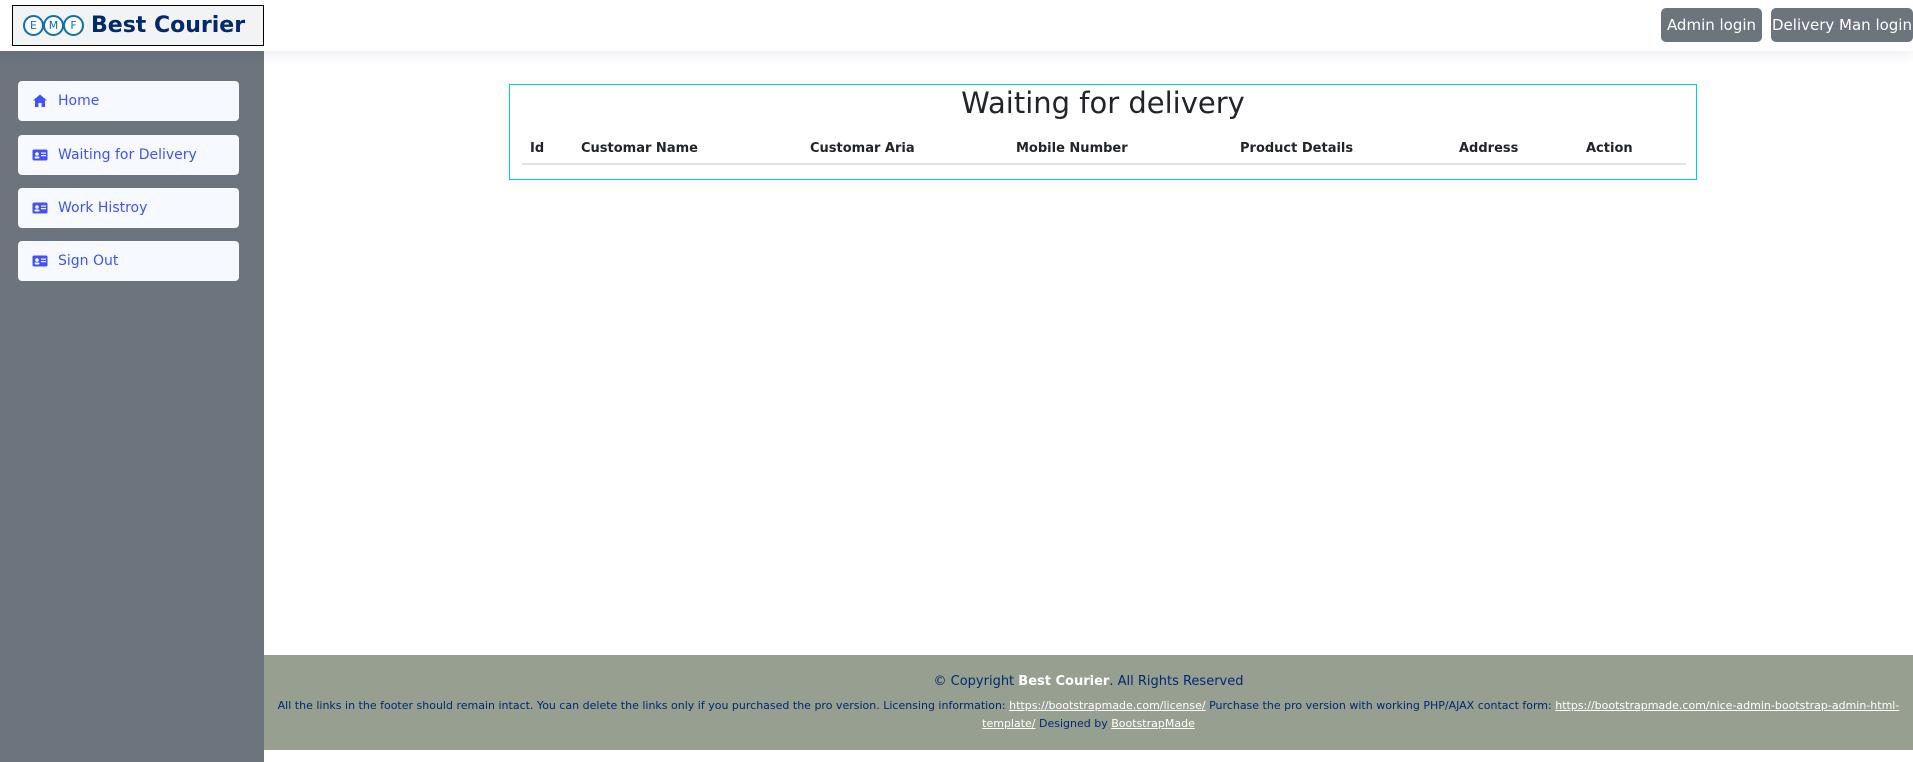 The image size is (1913, 762). I want to click on designer-link: BootstrapMade, so click(1153, 723).